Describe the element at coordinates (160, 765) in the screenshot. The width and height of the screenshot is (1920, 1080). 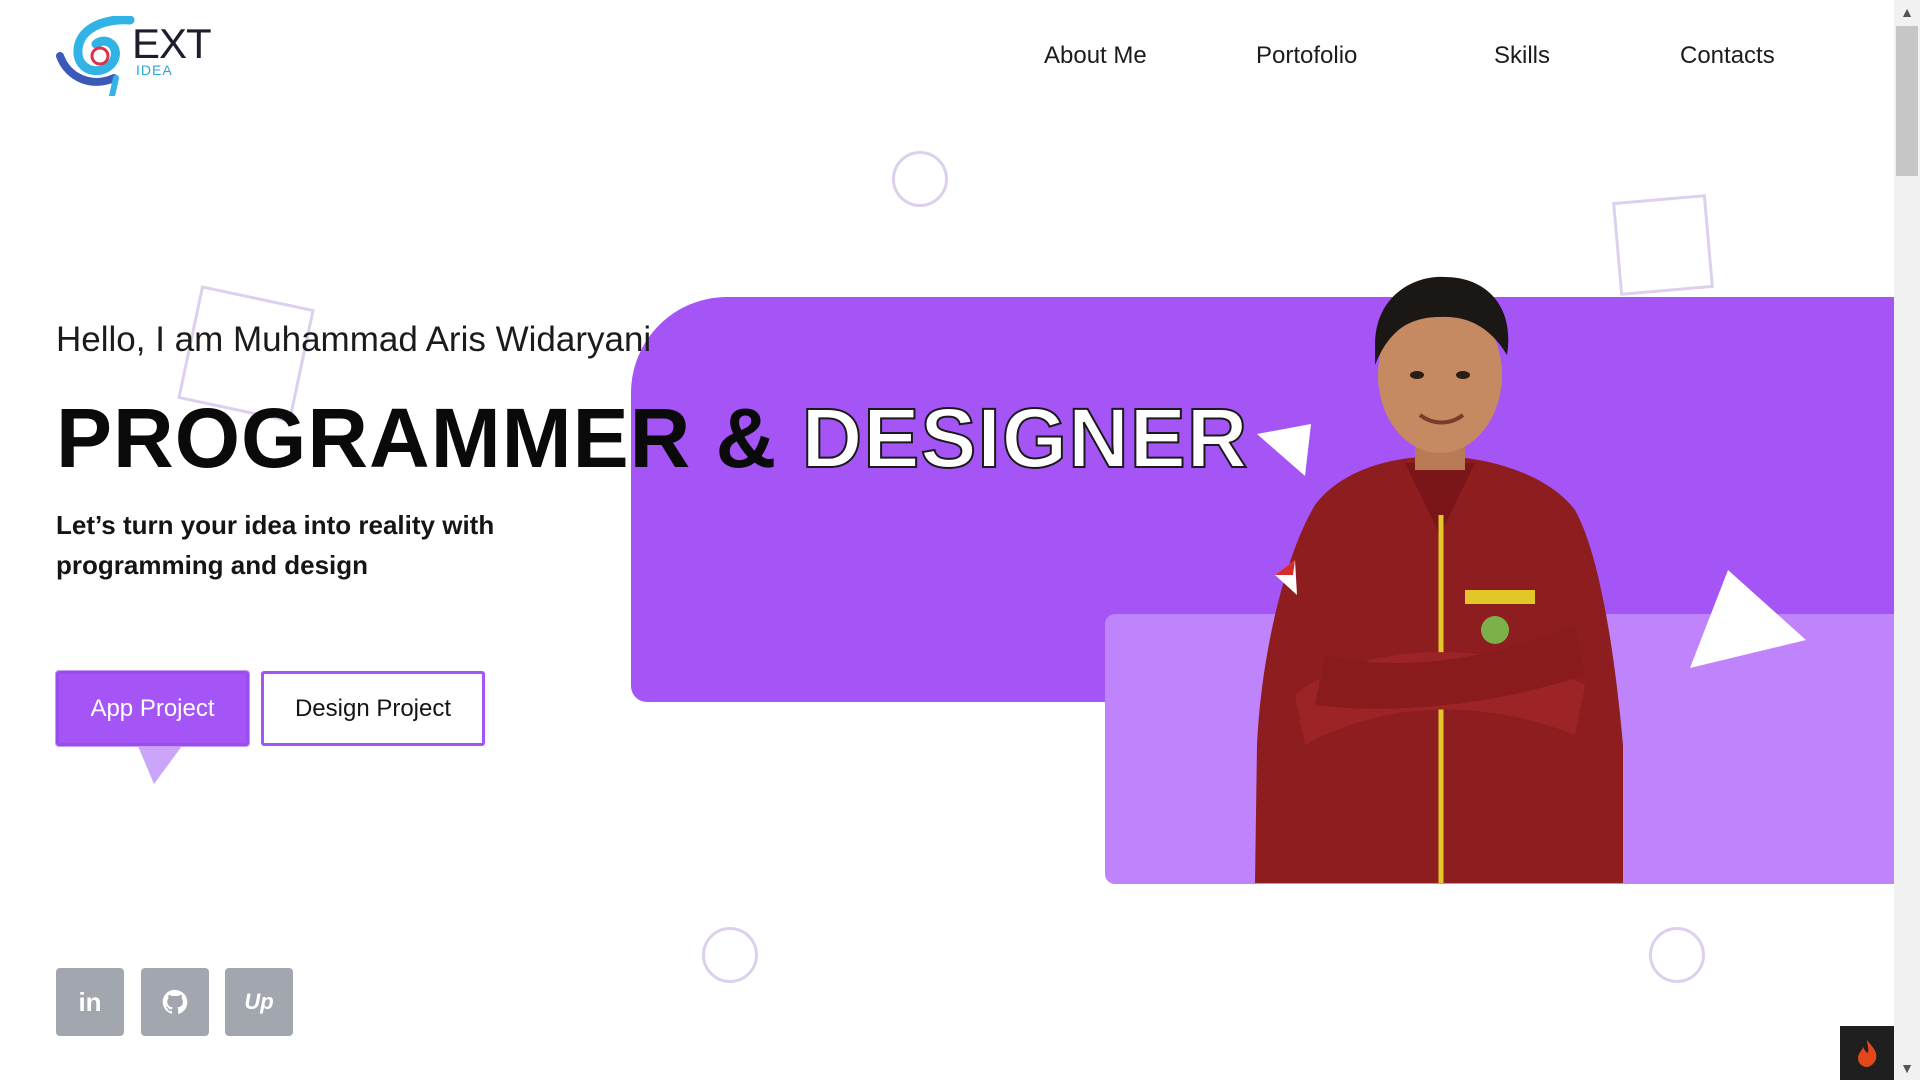
I see `button-tail-decor` at that location.